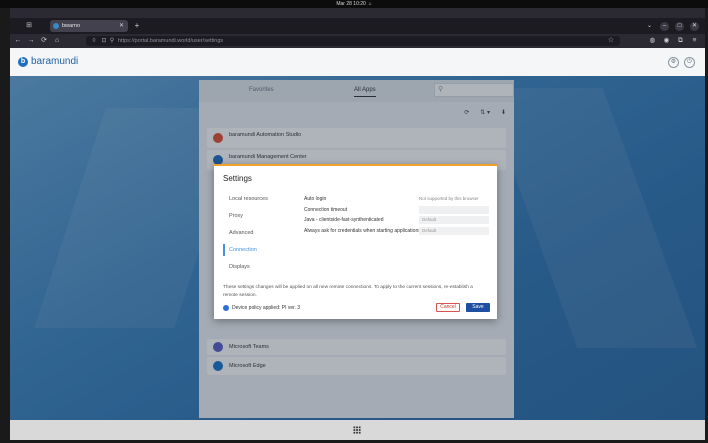 The width and height of the screenshot is (708, 443). Describe the element at coordinates (237, 178) in the screenshot. I see `dialog-title: Settings` at that location.